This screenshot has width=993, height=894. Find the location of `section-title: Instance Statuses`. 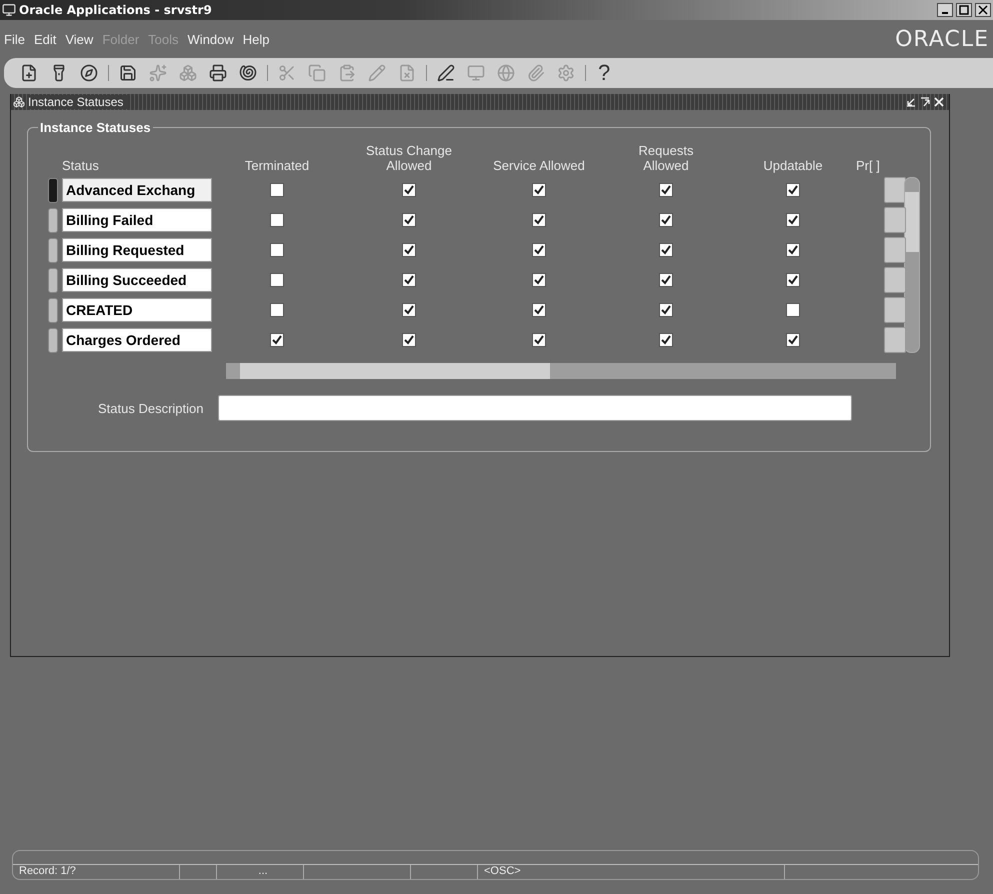

section-title: Instance Statuses is located at coordinates (95, 127).